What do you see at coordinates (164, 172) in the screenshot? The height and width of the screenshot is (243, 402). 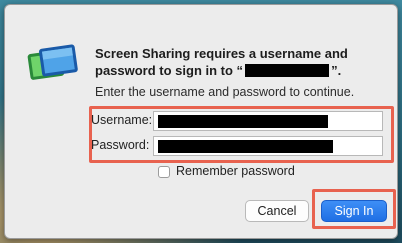 I see `remember-password-checkbox` at bounding box center [164, 172].